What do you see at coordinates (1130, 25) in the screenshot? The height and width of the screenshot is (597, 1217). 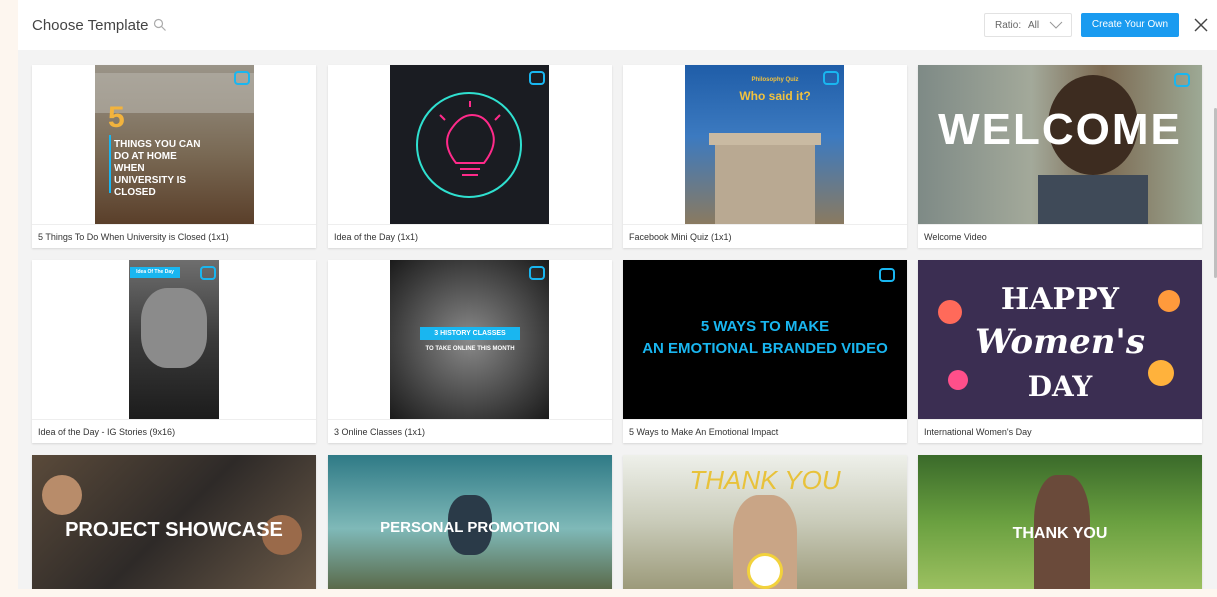 I see `create-your-own-button: Create Your Own` at bounding box center [1130, 25].